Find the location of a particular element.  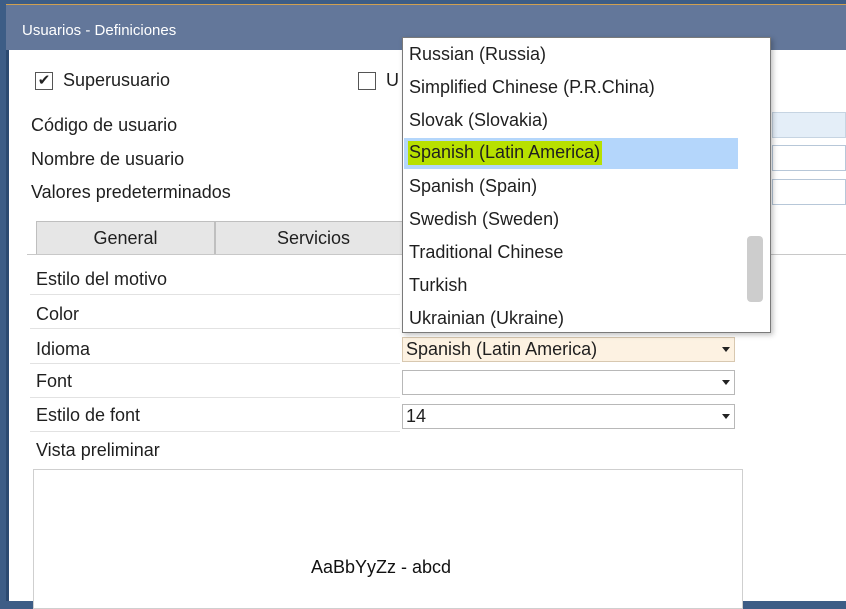

dropdown-option-russian: Russian (Russia) is located at coordinates (571, 55).